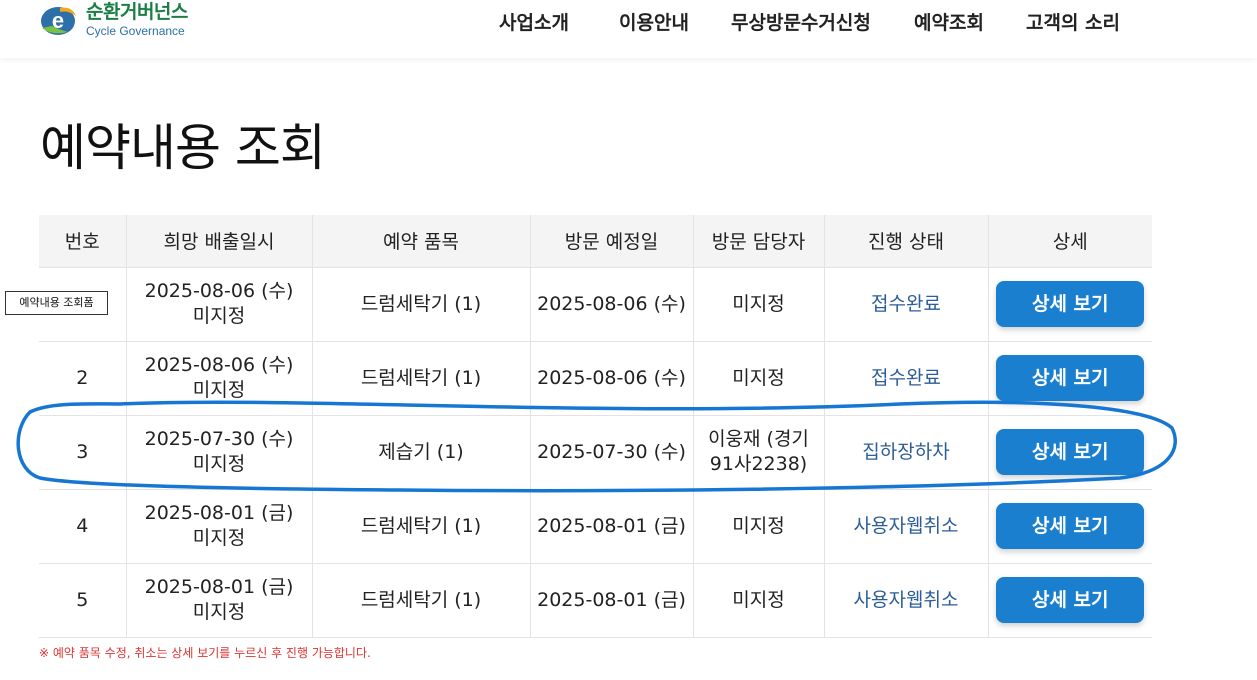 The height and width of the screenshot is (680, 1257). What do you see at coordinates (219, 439) in the screenshot?
I see `date-text: 2025-07-30 (수)` at bounding box center [219, 439].